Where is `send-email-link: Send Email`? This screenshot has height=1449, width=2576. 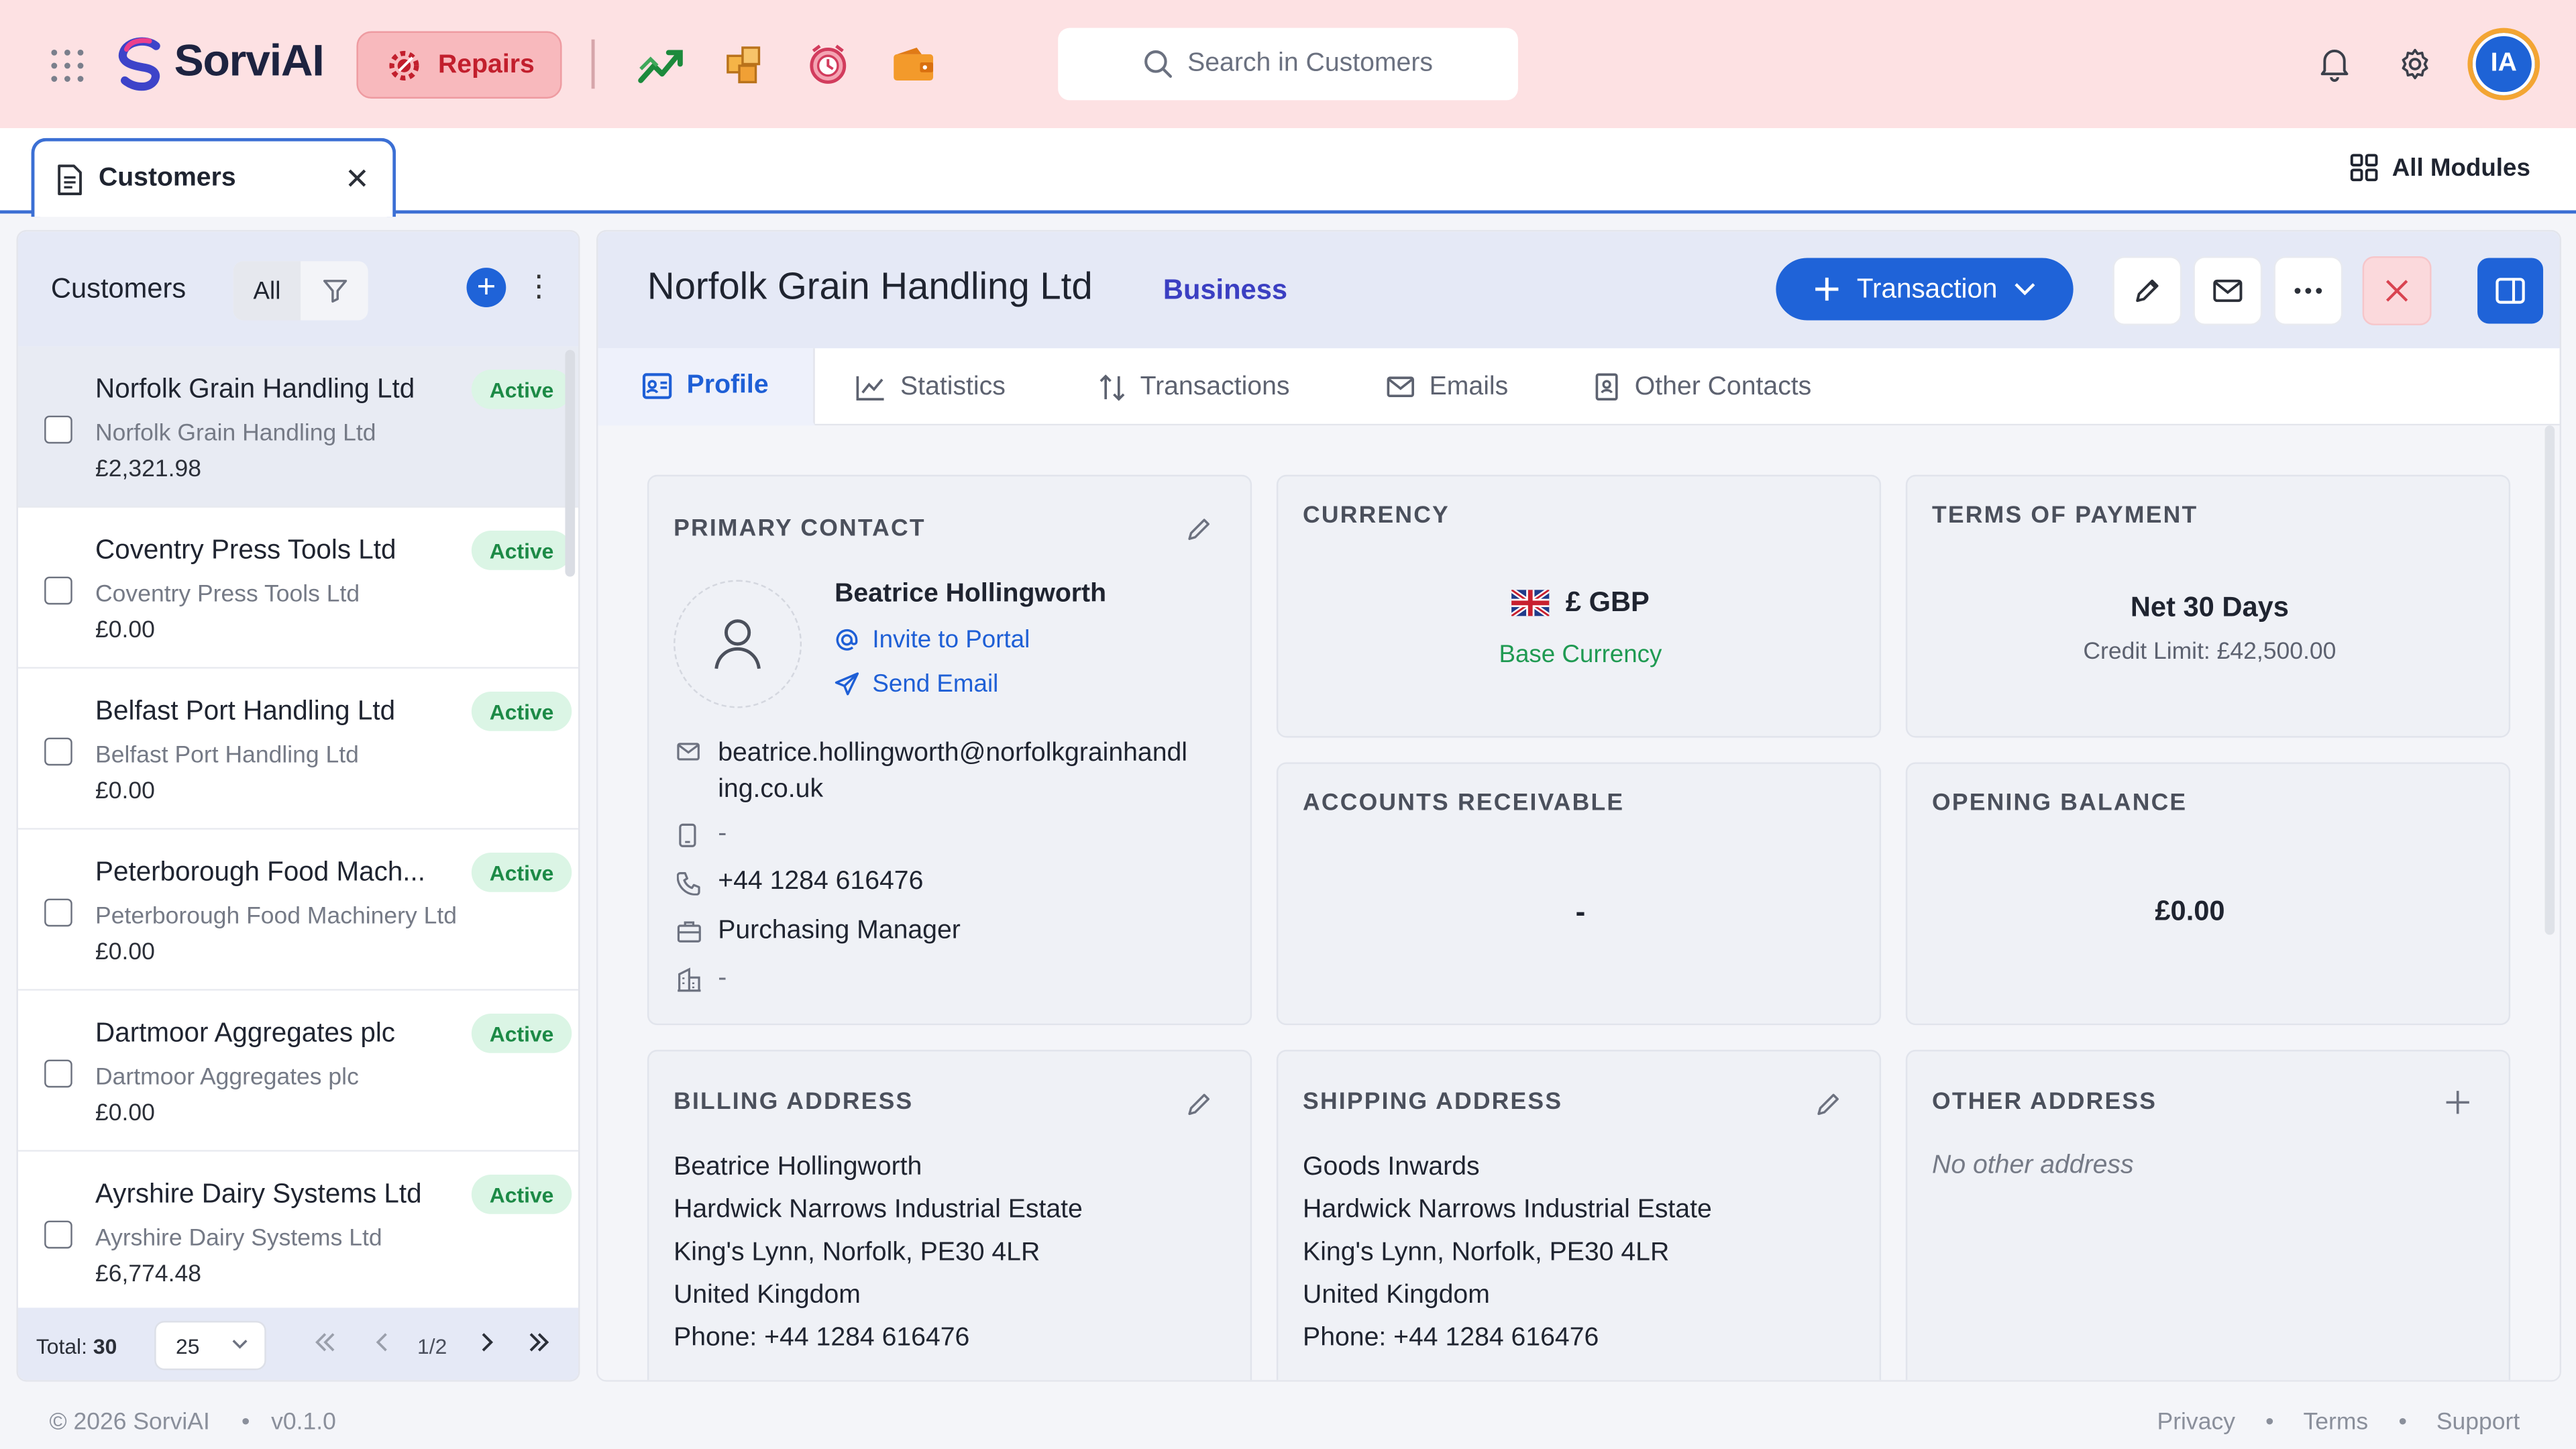
send-email-link: Send Email is located at coordinates (916, 684).